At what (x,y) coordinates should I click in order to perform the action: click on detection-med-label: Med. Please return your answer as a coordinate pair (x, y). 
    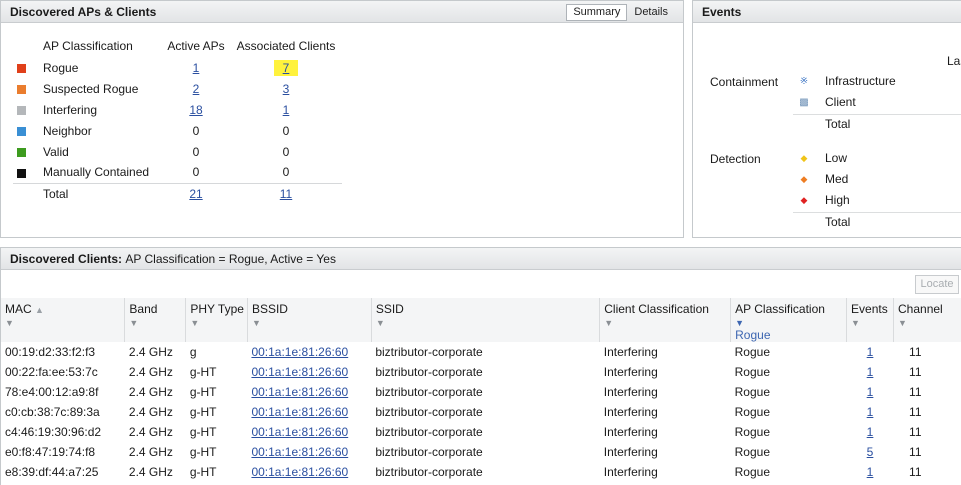
    Looking at the image, I should click on (837, 179).